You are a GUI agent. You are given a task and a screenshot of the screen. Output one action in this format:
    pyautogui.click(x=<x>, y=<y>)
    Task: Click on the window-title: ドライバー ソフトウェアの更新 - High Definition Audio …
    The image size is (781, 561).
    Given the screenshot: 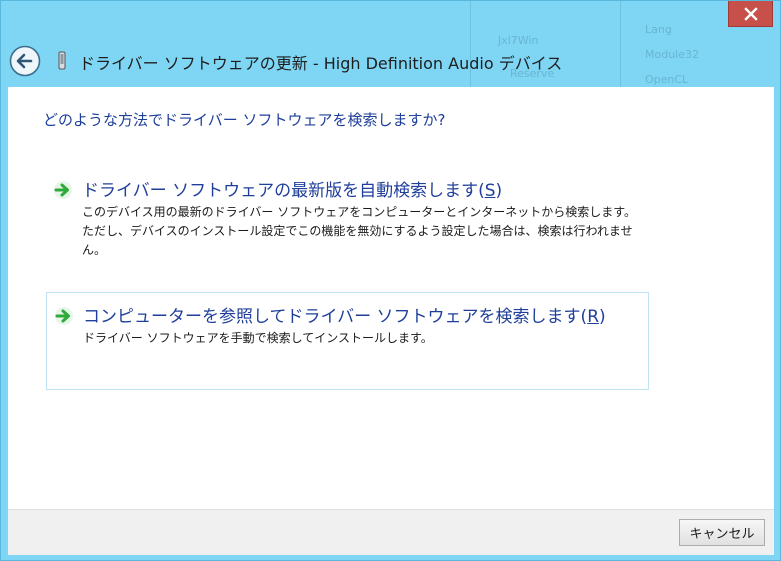 What is the action you would take?
    pyautogui.click(x=321, y=63)
    